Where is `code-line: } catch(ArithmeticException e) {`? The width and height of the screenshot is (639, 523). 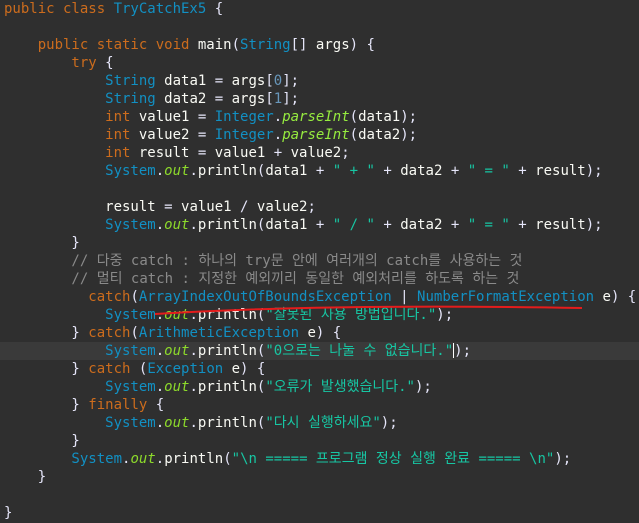
code-line: } catch(ArithmeticException e) { is located at coordinates (319, 333).